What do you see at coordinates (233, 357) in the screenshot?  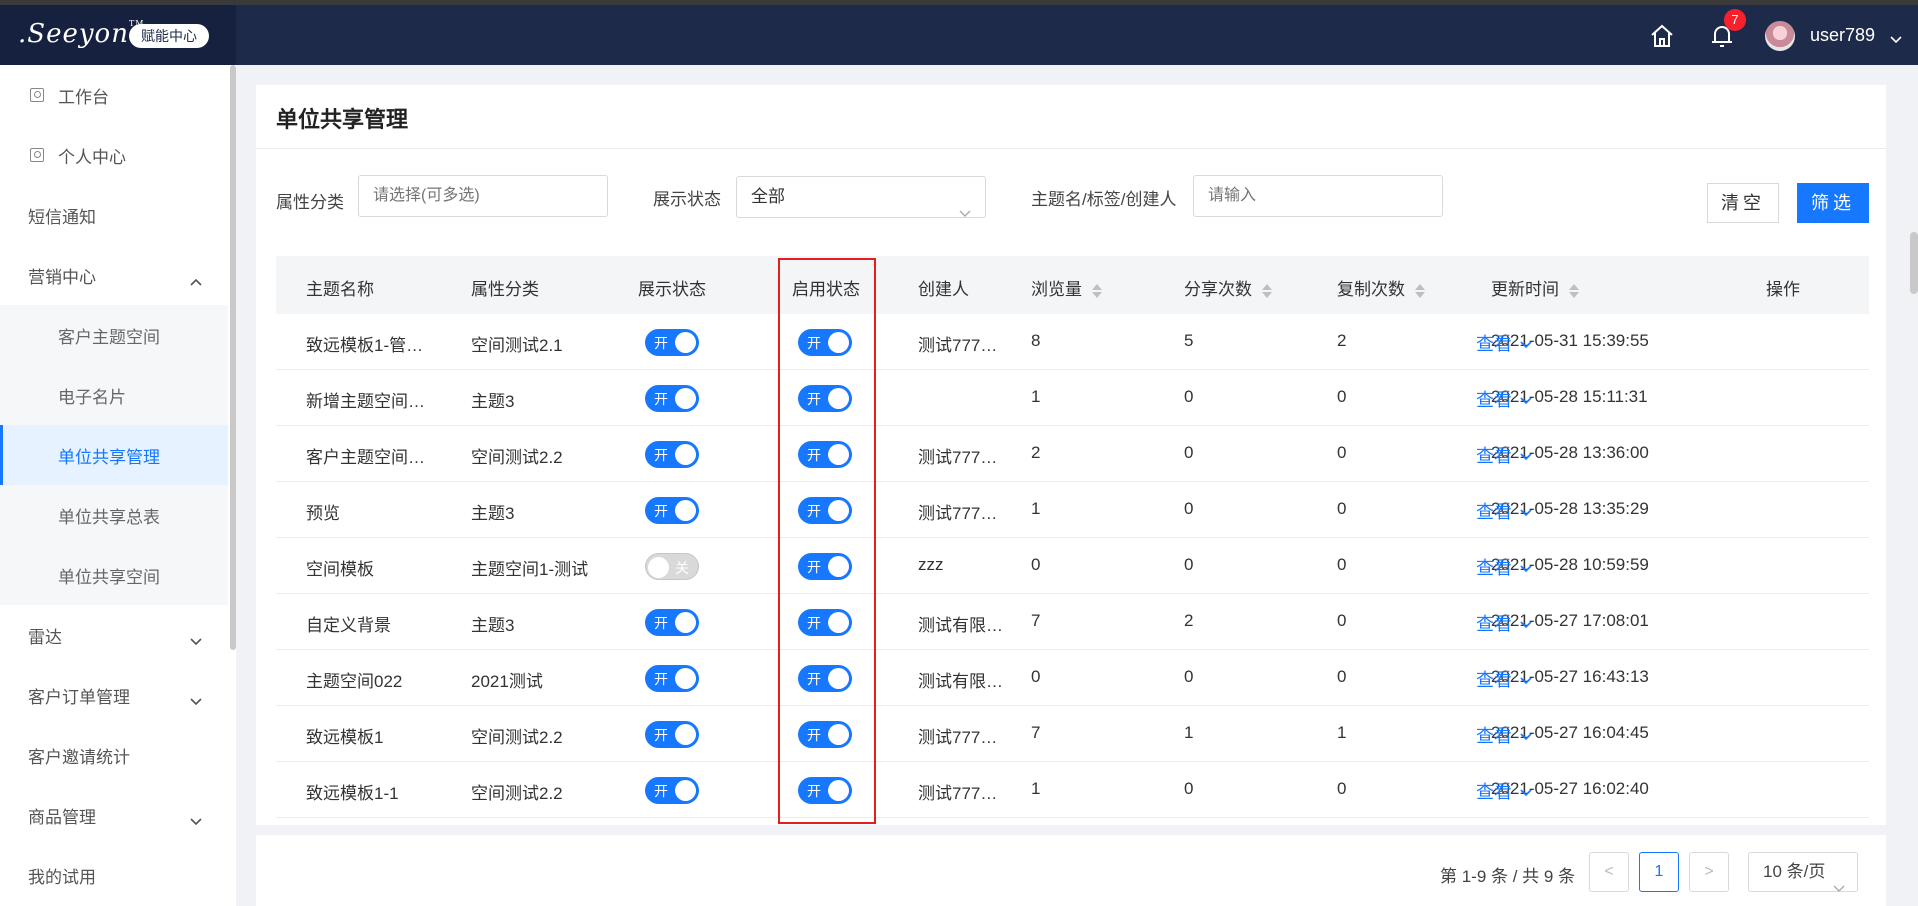 I see `sidebar-scrollbar` at bounding box center [233, 357].